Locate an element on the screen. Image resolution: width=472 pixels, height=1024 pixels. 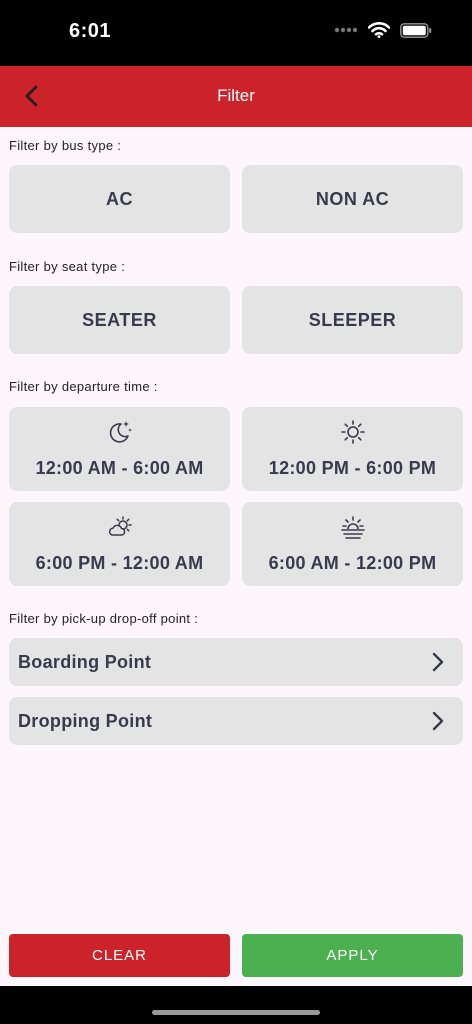
seat-type-seater-button: SEATER is located at coordinates (119, 320).